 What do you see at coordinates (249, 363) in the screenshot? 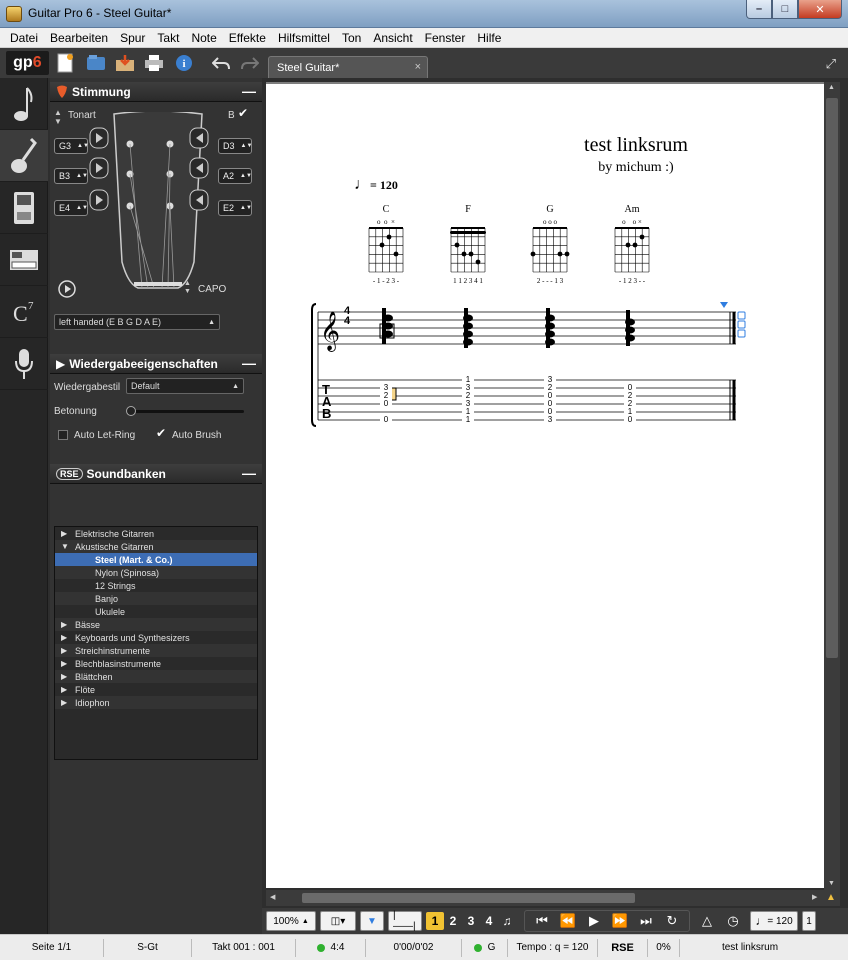
I see `collapse-playback-button: —` at bounding box center [249, 363].